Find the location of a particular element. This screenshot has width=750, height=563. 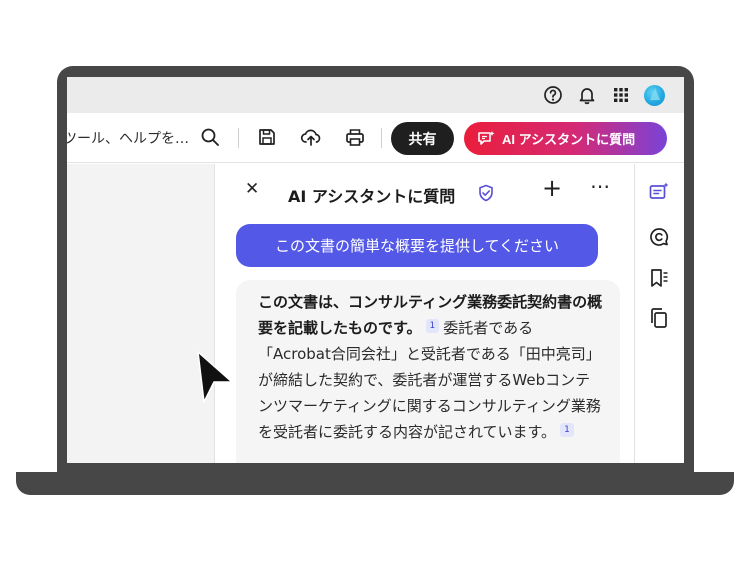

help-icon is located at coordinates (553, 95).